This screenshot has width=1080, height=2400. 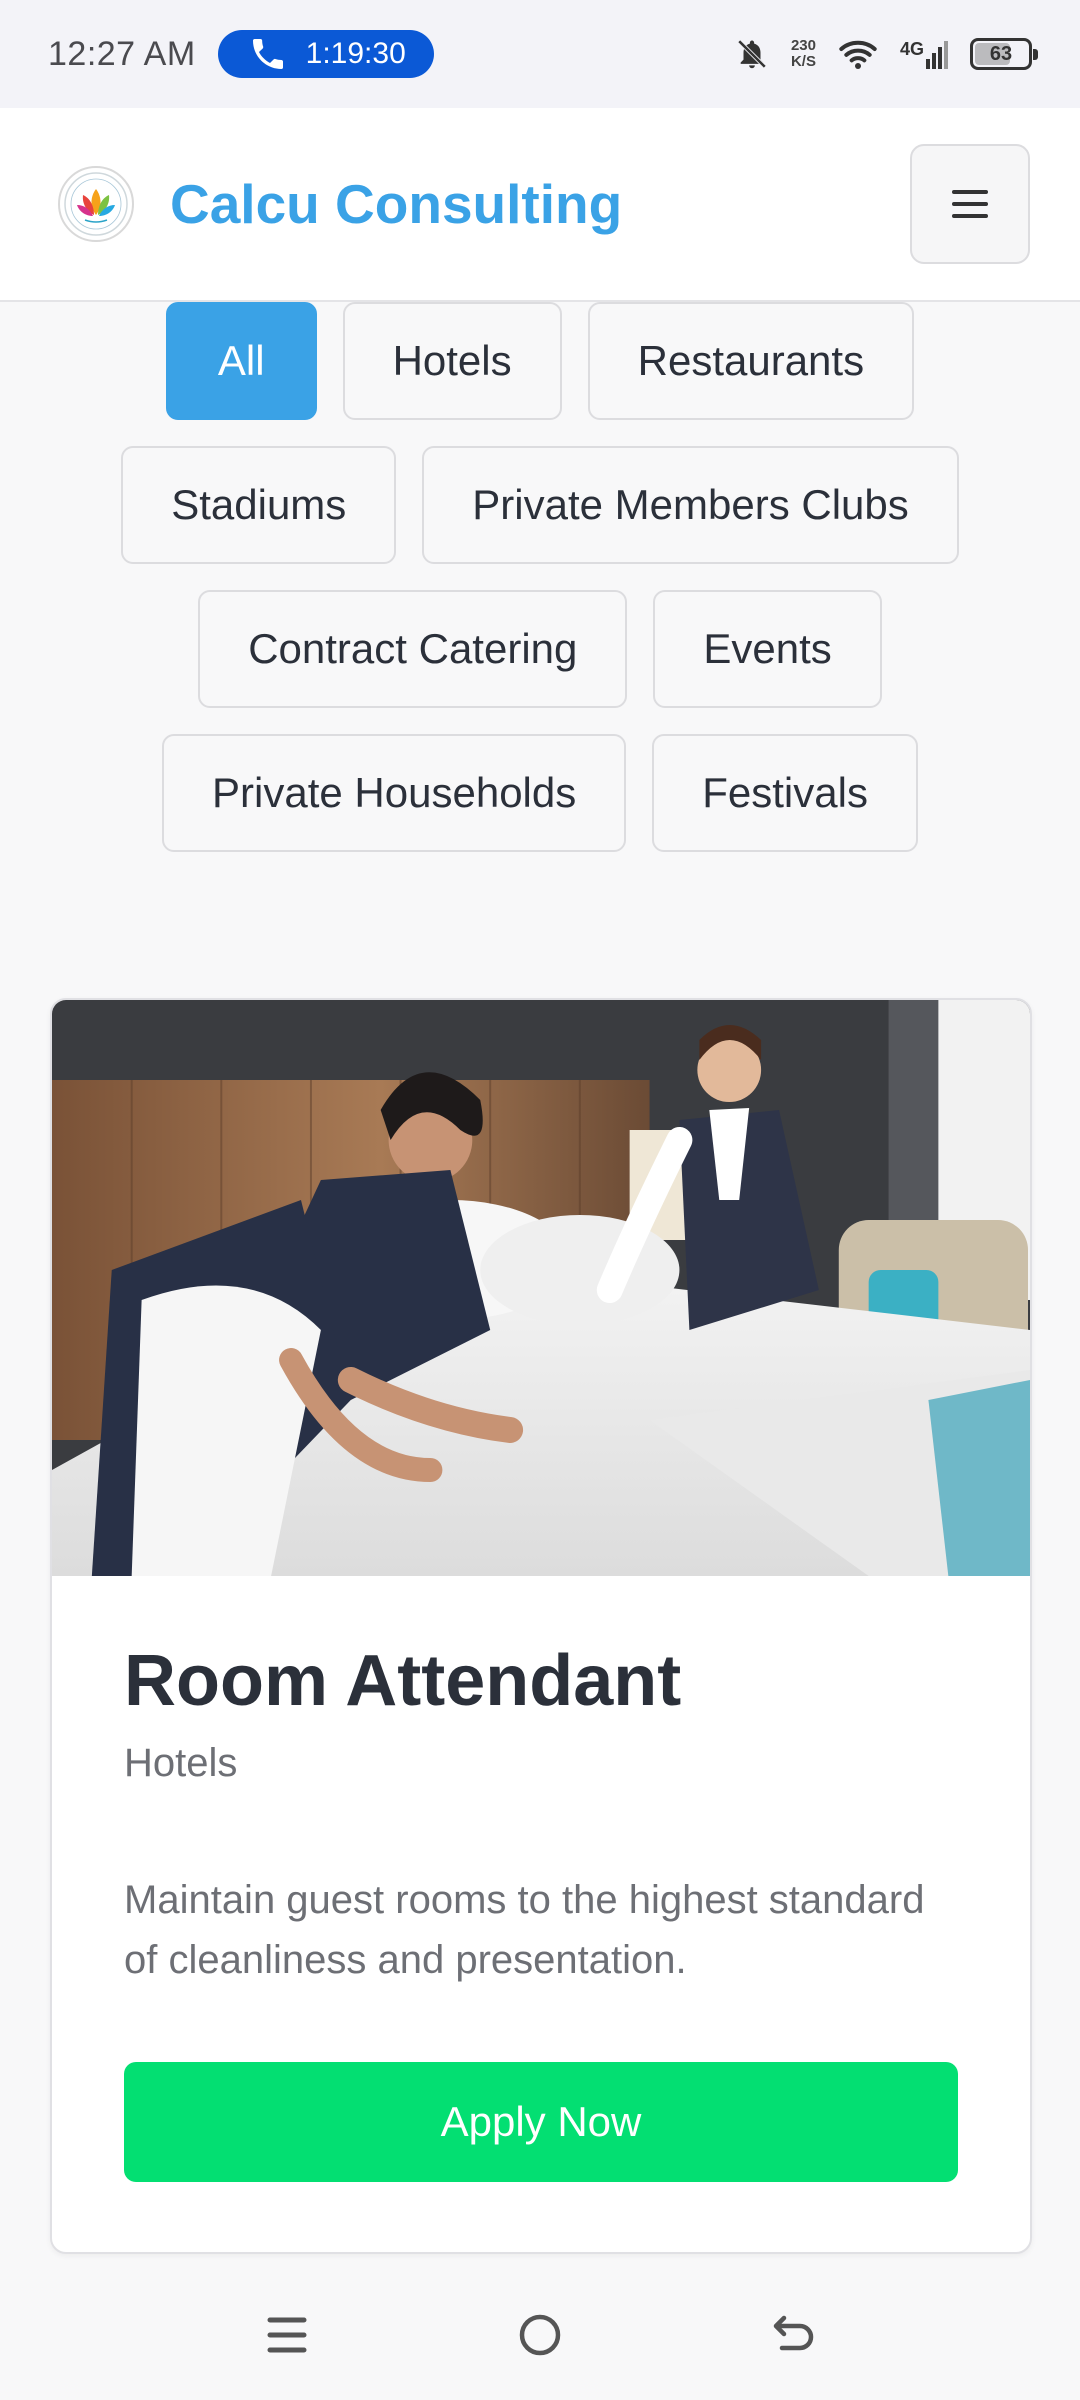 I want to click on job-title: Room Attendant, so click(x=403, y=1681).